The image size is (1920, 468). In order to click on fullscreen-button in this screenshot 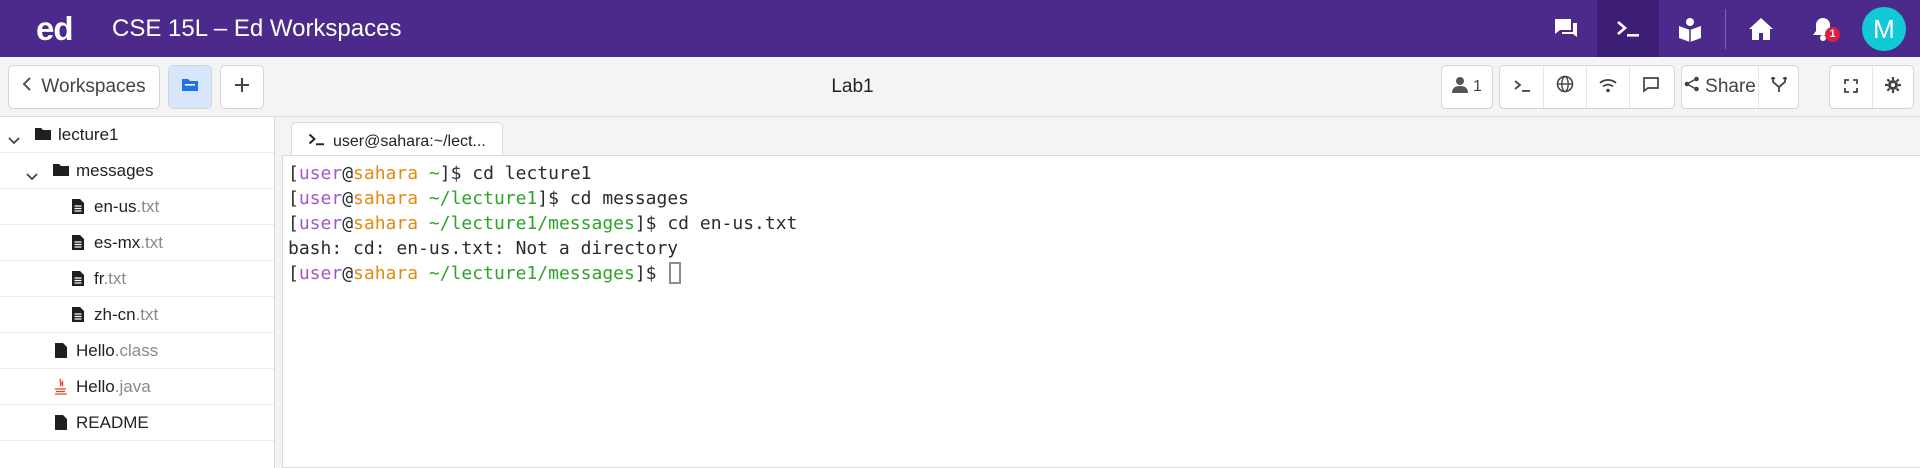, I will do `click(1851, 87)`.